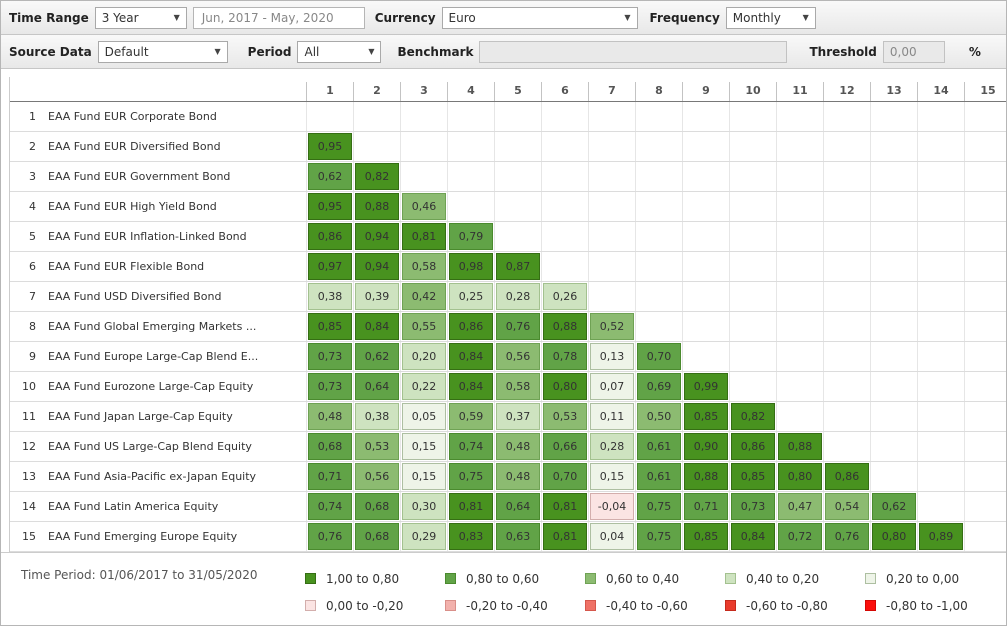 This screenshot has height=626, width=1007. Describe the element at coordinates (799, 506) in the screenshot. I see `matrix-cell: 0,47` at that location.